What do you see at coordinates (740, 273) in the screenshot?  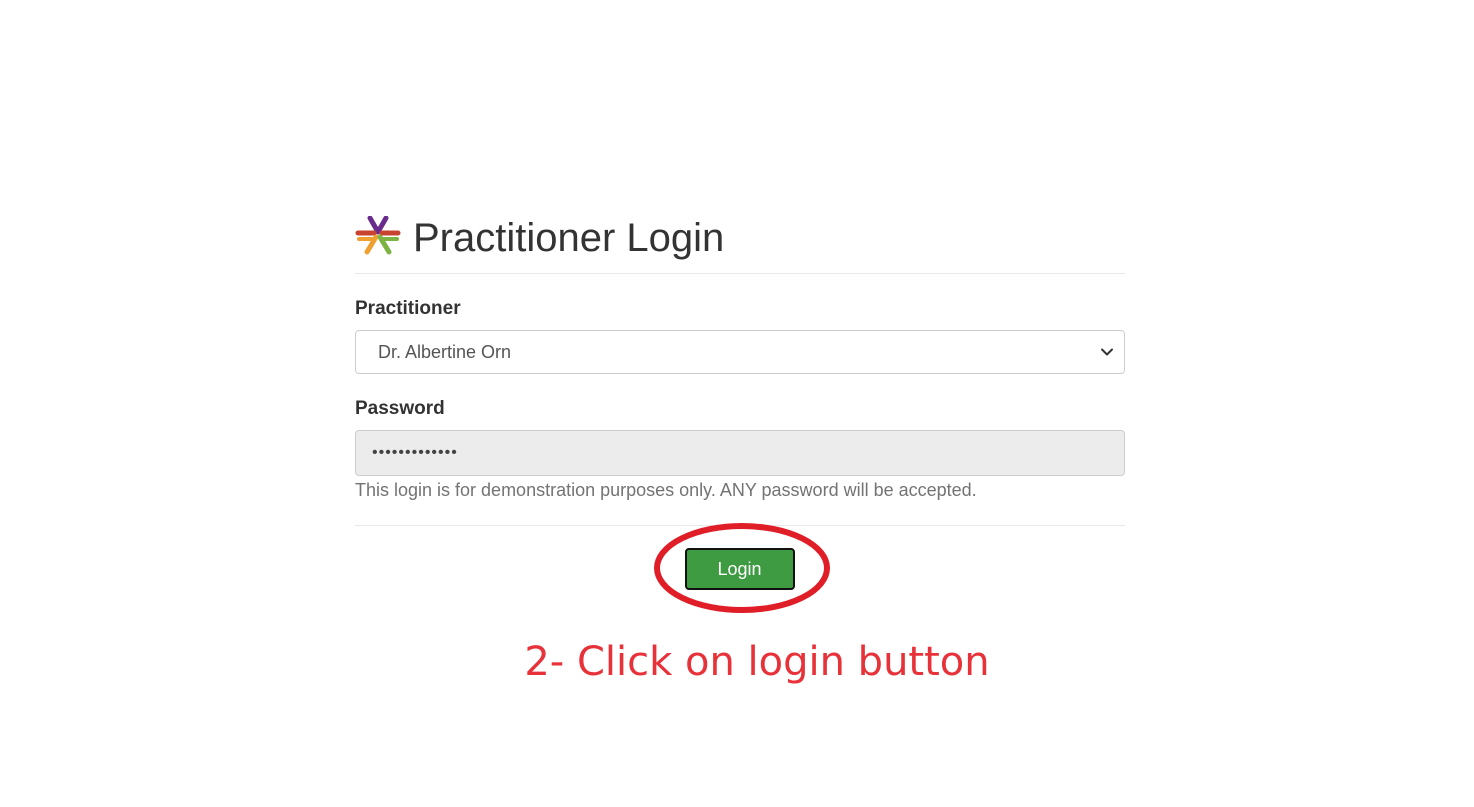 I see `header-divider` at bounding box center [740, 273].